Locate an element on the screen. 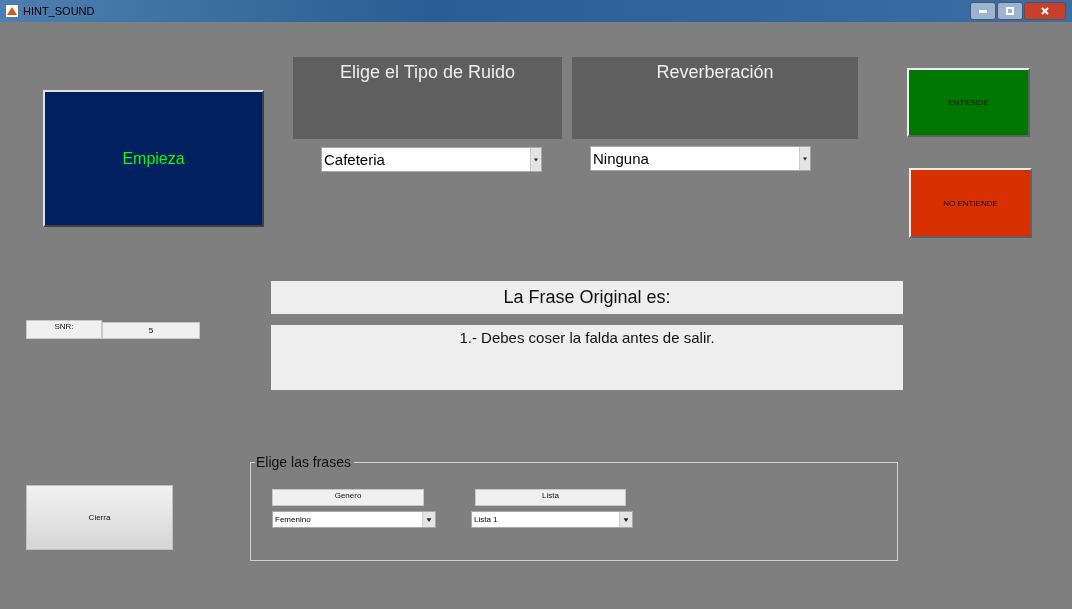  panel-title: Reverberación is located at coordinates (715, 73).